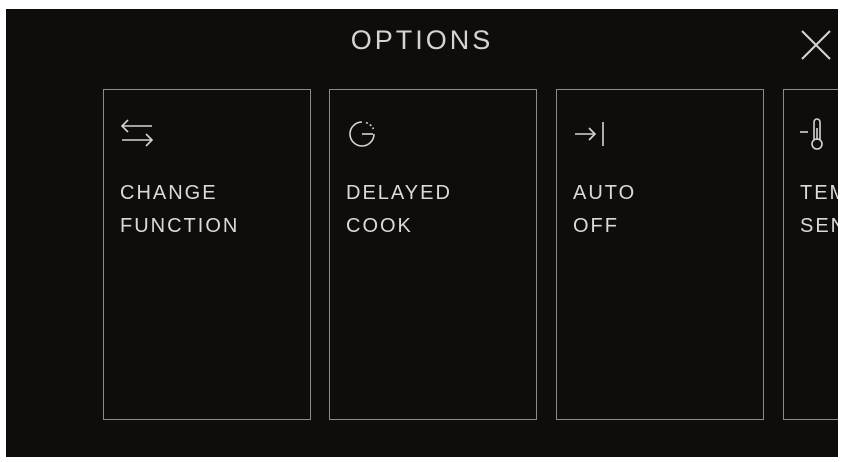 The image size is (843, 462). I want to click on option-label: AUTO OFF, so click(604, 210).